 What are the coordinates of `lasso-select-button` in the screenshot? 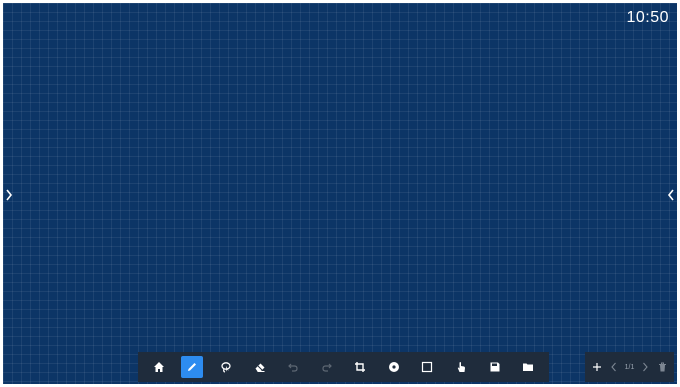 It's located at (226, 367).